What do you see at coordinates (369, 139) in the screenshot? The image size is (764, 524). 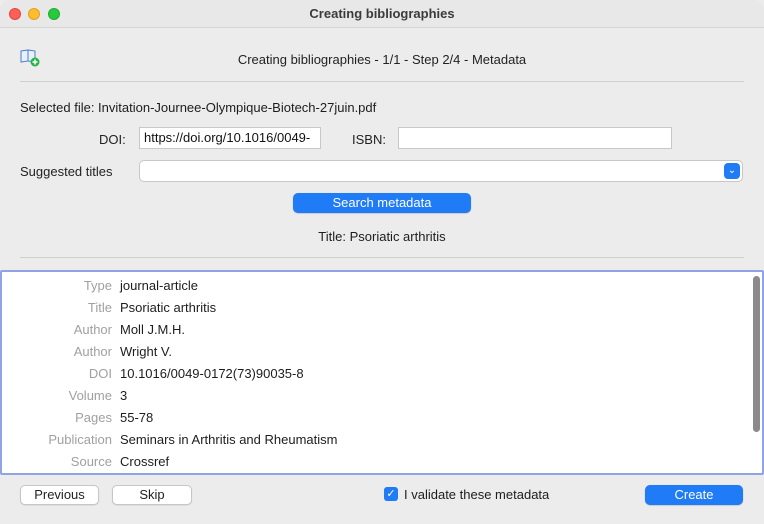 I see `isbn-label: ISBN:` at bounding box center [369, 139].